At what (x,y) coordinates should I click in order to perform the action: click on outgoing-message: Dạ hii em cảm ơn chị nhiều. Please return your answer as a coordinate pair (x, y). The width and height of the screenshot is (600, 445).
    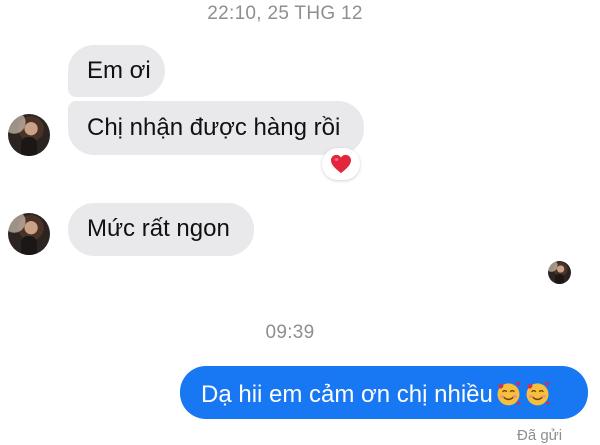
    Looking at the image, I should click on (384, 392).